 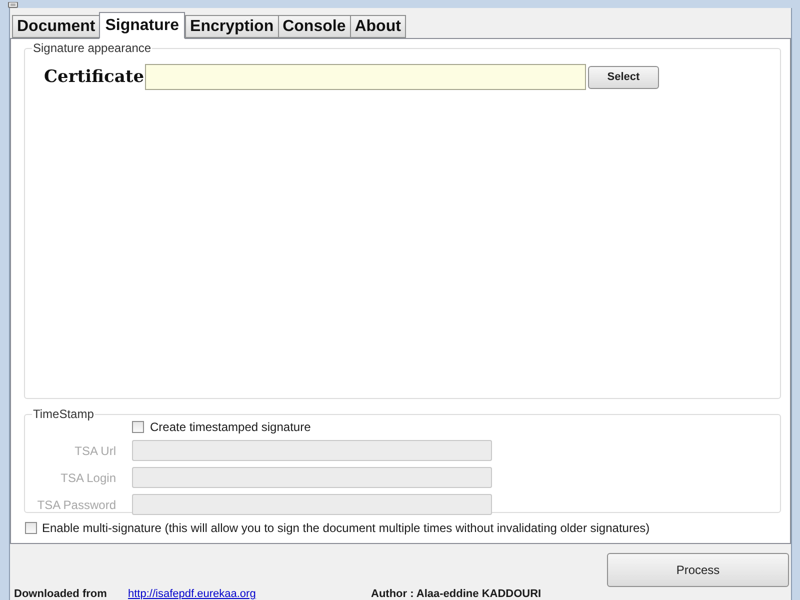 I want to click on select-button: Select, so click(x=623, y=77).